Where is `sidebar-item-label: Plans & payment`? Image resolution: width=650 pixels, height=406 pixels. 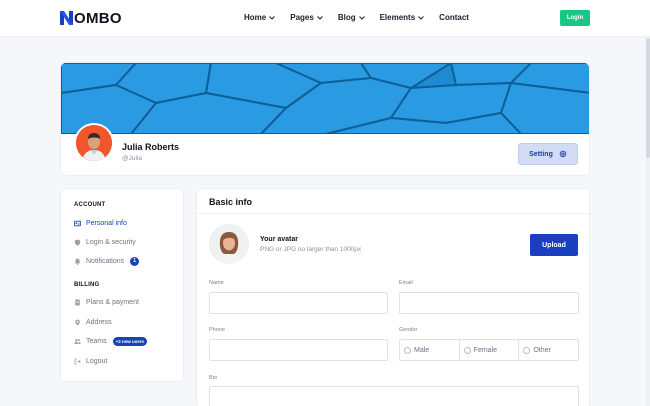 sidebar-item-label: Plans & payment is located at coordinates (112, 302).